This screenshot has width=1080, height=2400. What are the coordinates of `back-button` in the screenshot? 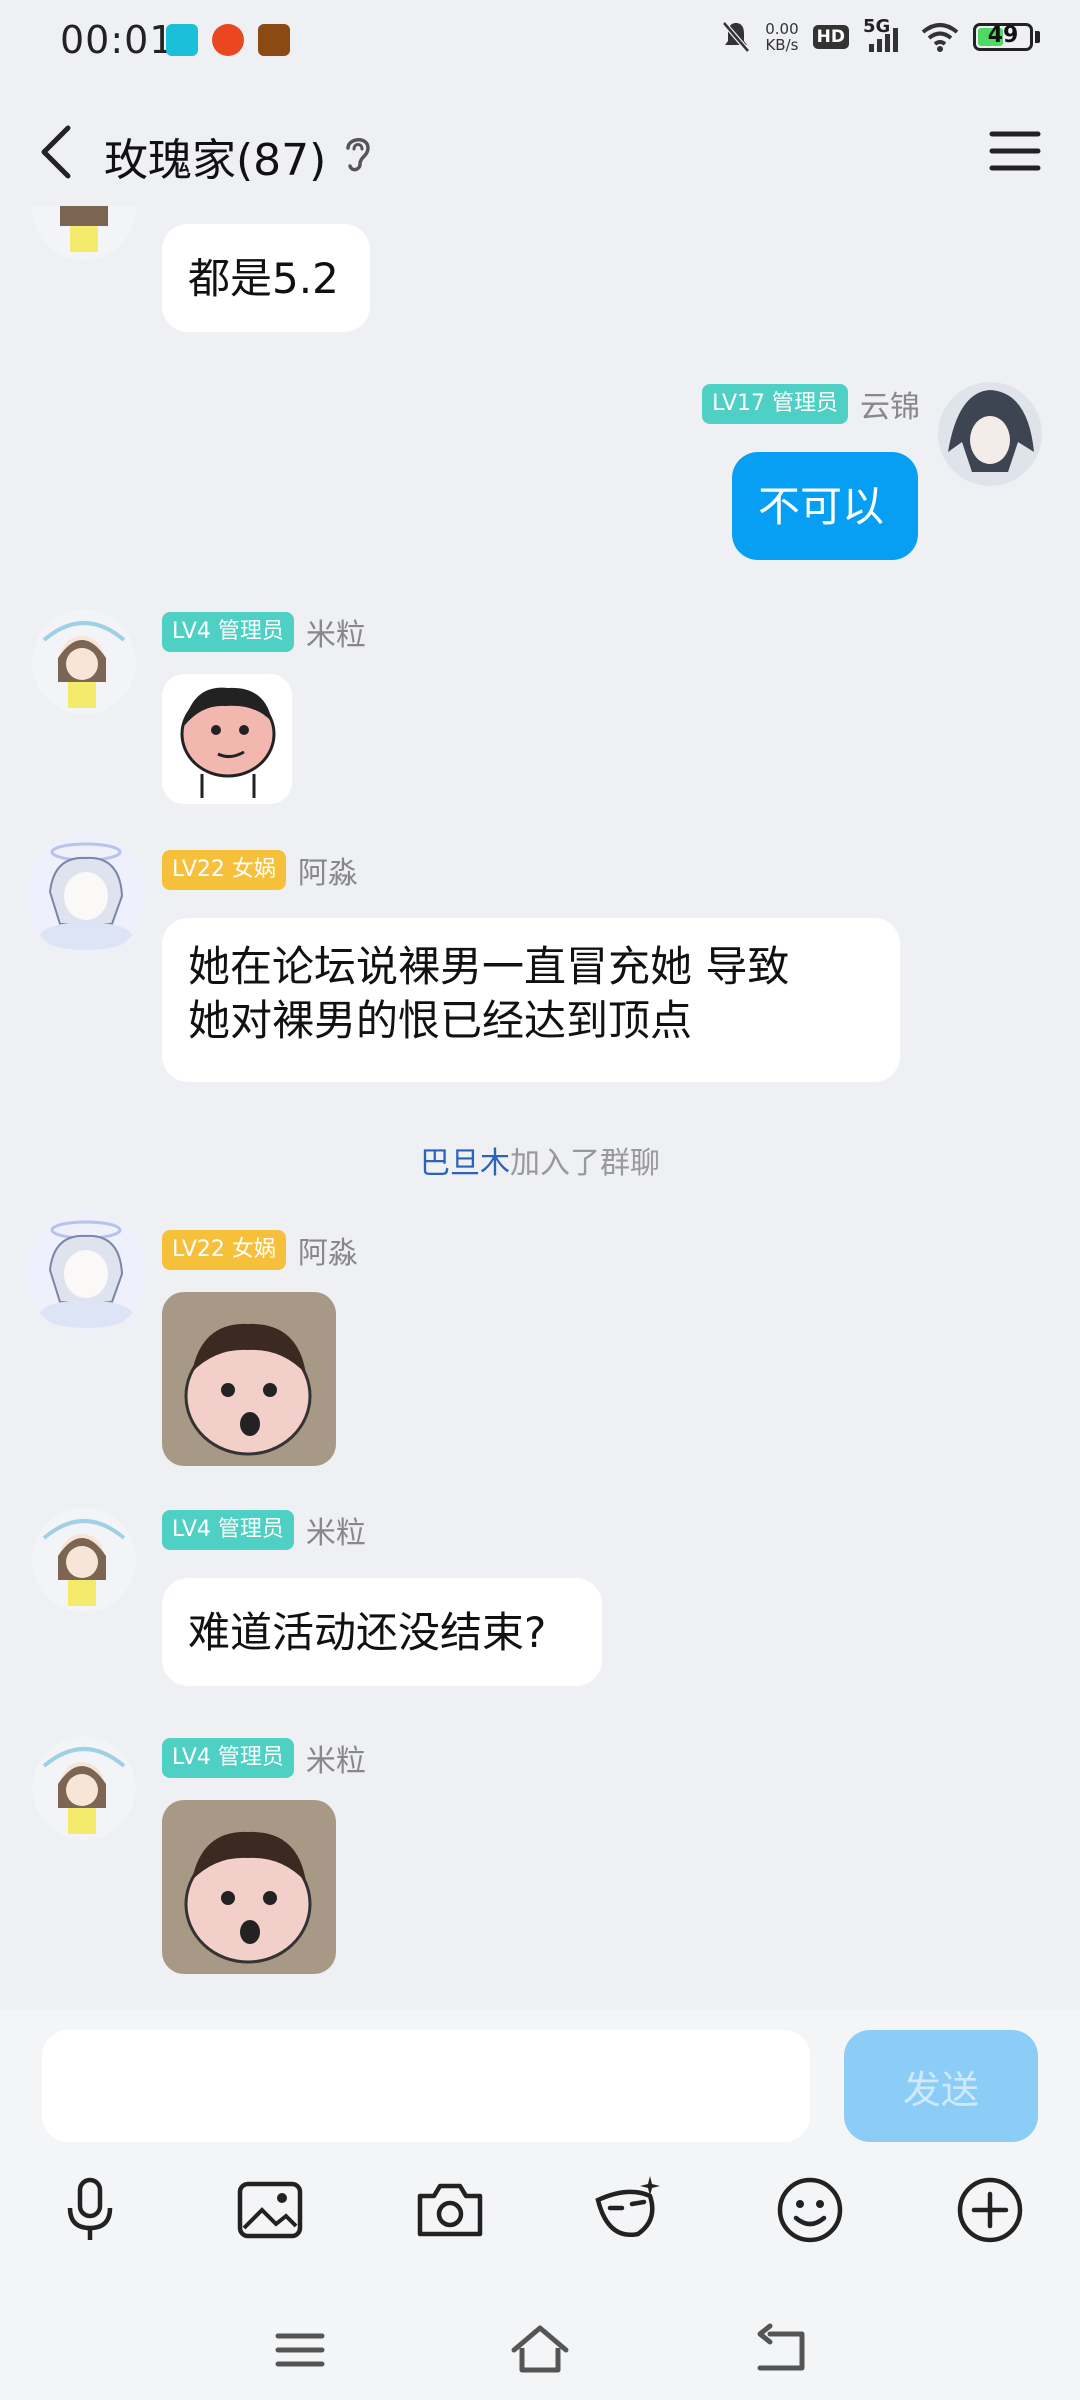 It's located at (59, 152).